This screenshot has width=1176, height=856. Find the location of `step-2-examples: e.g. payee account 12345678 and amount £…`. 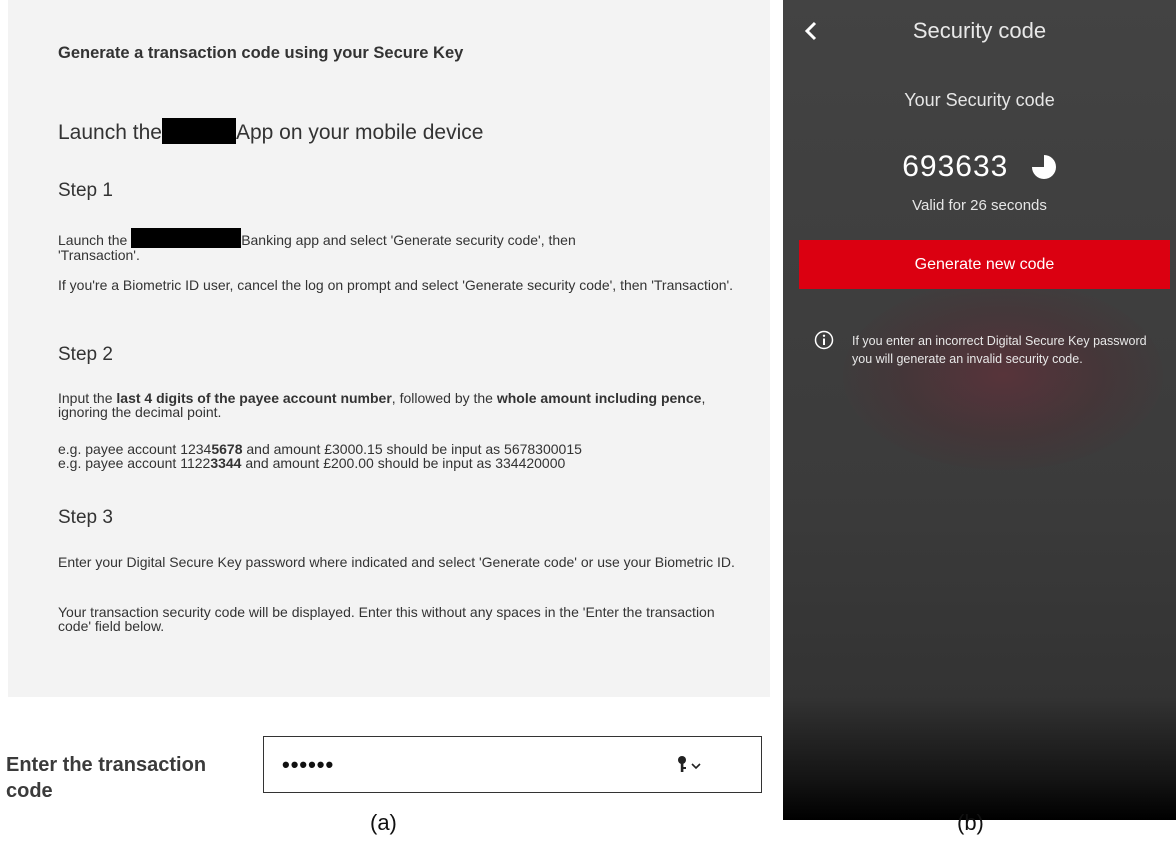

step-2-examples: e.g. payee account 12345678 and amount £… is located at coordinates (398, 456).